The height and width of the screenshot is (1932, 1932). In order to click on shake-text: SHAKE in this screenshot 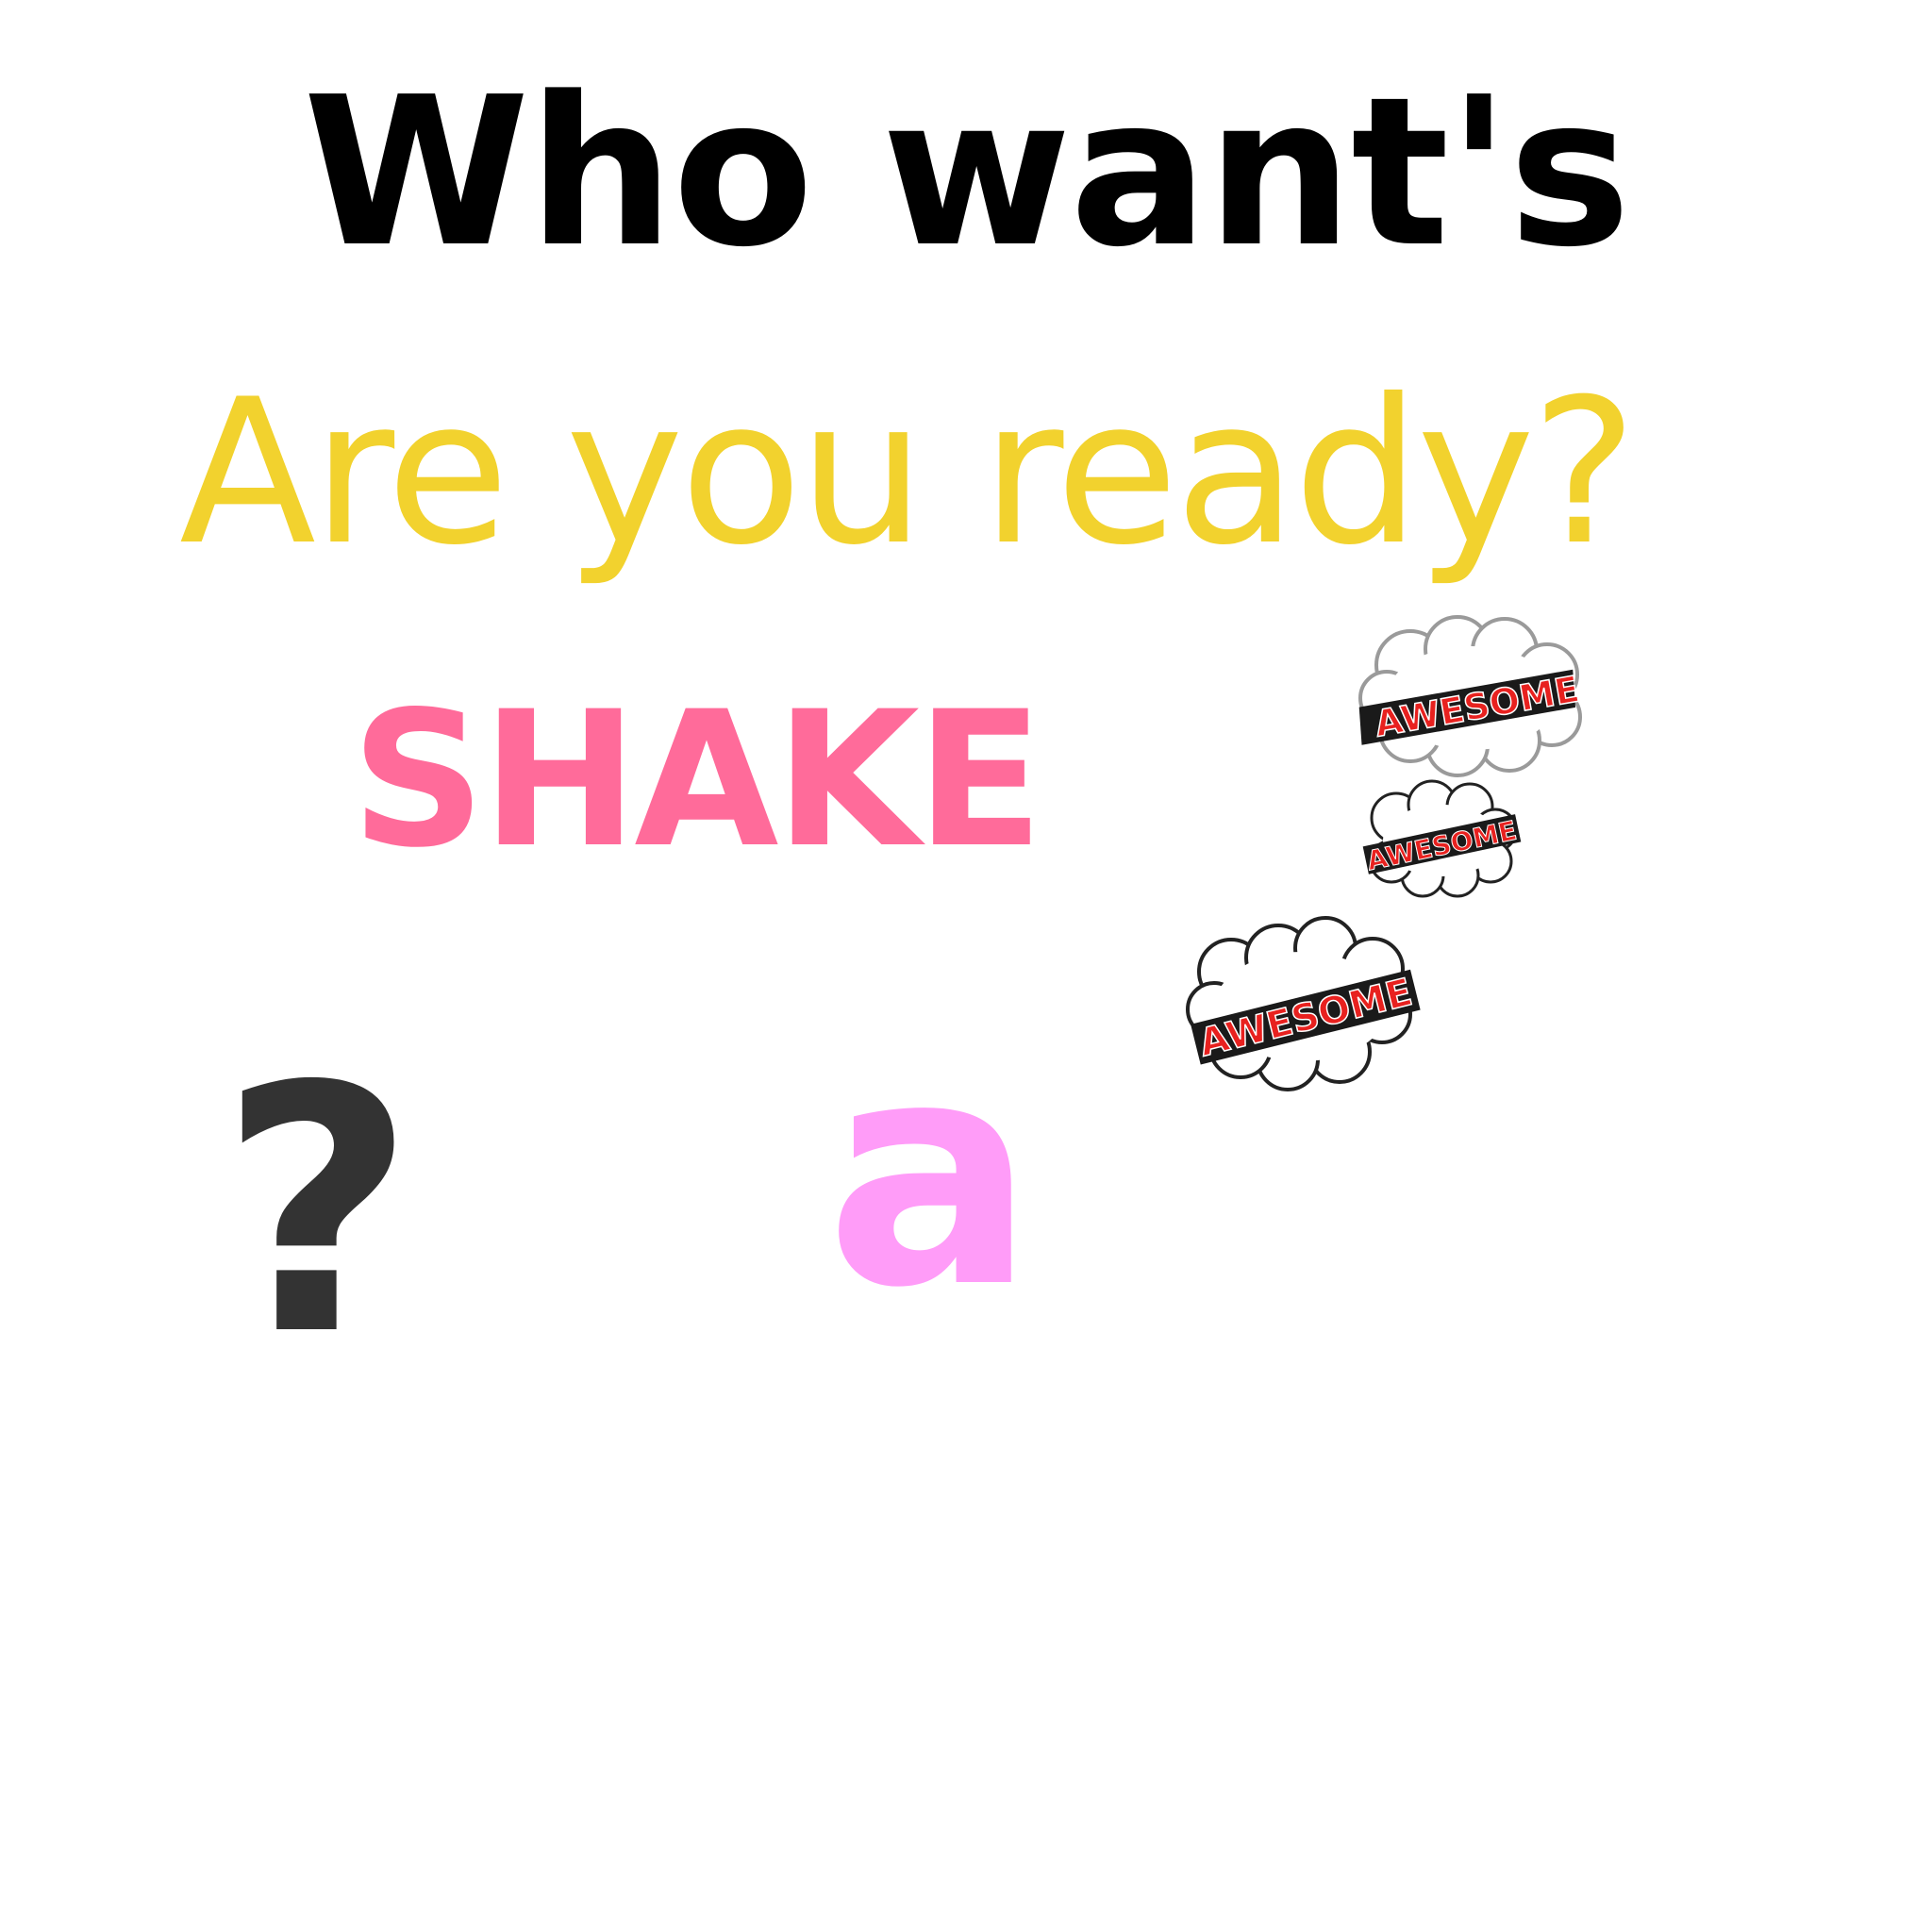, I will do `click(697, 780)`.